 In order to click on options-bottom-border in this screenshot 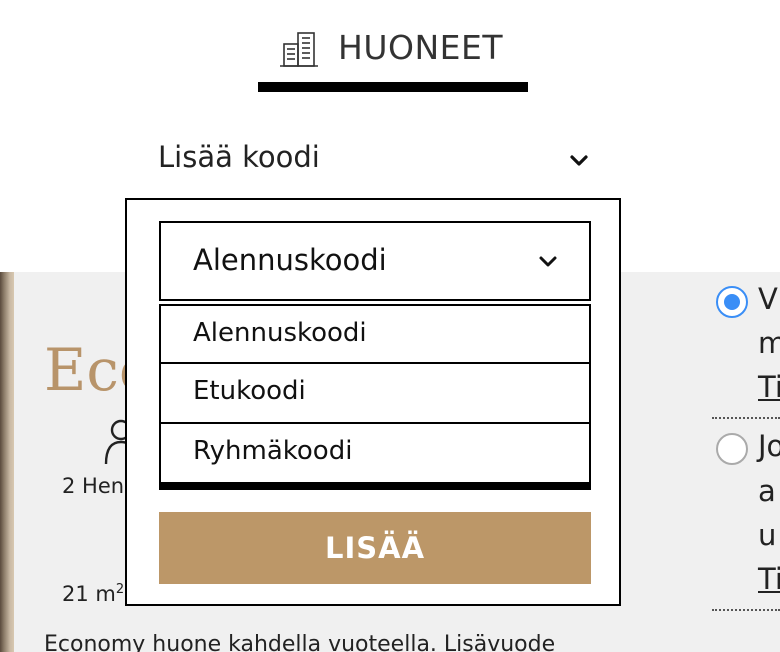, I will do `click(375, 487)`.